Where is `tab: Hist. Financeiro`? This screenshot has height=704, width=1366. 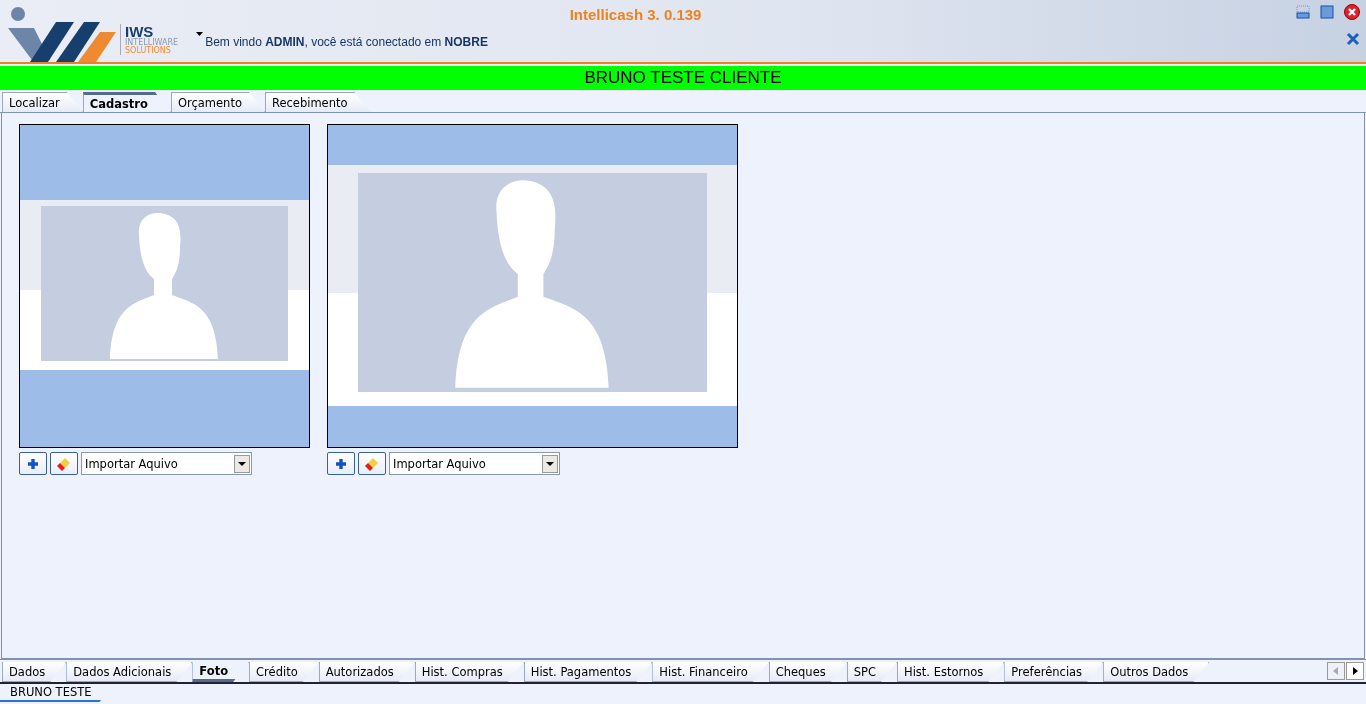 tab: Hist. Financeiro is located at coordinates (710, 672).